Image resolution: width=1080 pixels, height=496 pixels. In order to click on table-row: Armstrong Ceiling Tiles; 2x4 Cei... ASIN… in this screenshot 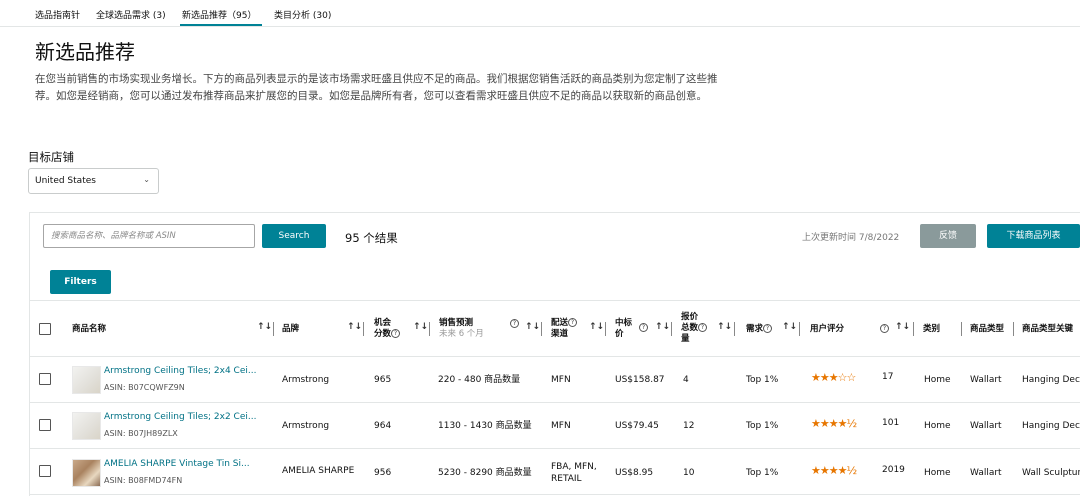, I will do `click(554, 380)`.